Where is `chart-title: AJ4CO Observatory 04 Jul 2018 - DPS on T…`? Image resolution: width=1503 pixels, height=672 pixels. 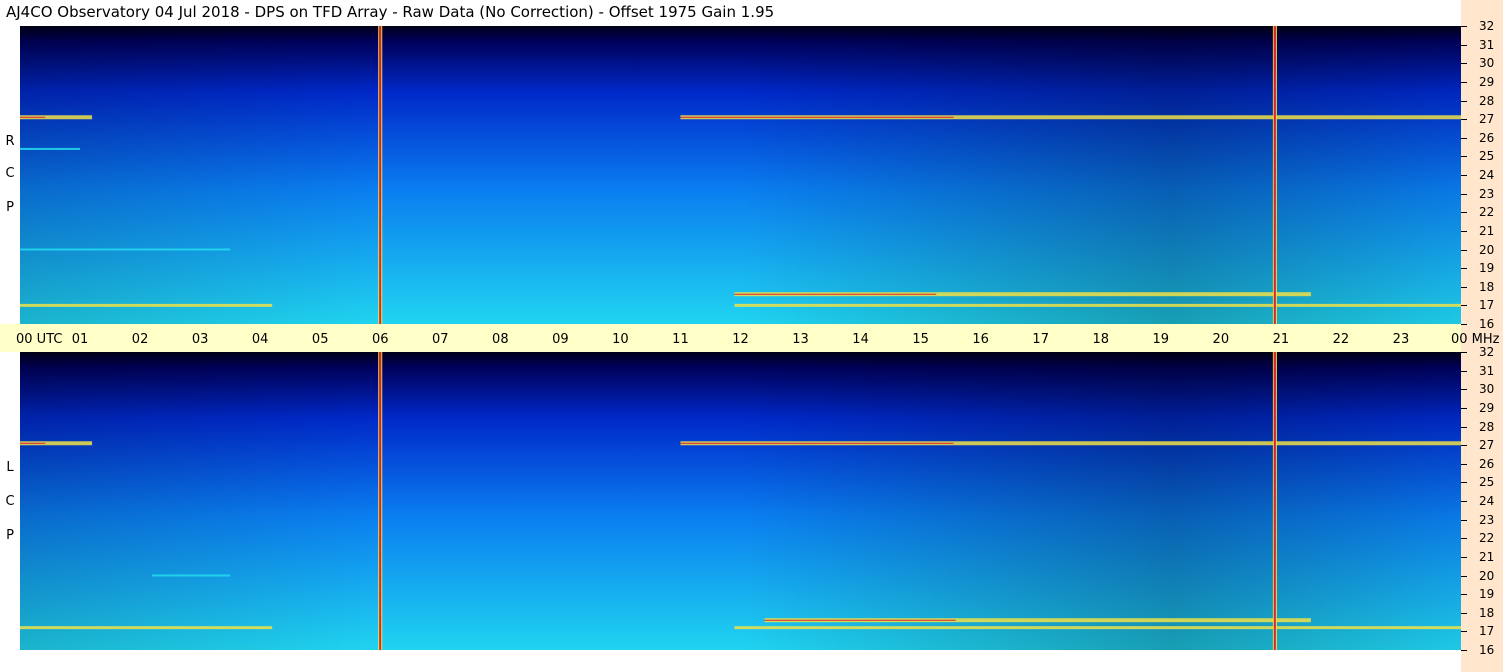
chart-title: AJ4CO Observatory 04 Jul 2018 - DPS on T… is located at coordinates (390, 12).